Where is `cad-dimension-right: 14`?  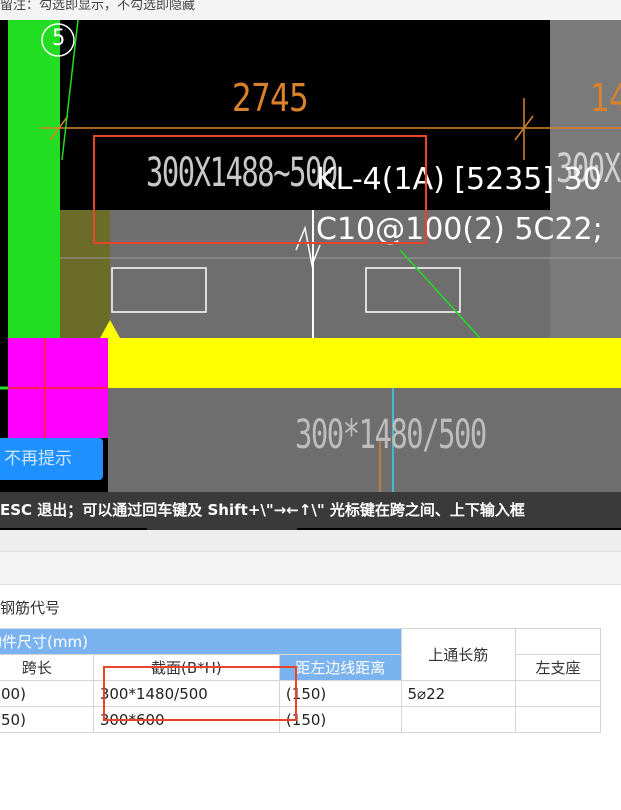 cad-dimension-right: 14 is located at coordinates (605, 98).